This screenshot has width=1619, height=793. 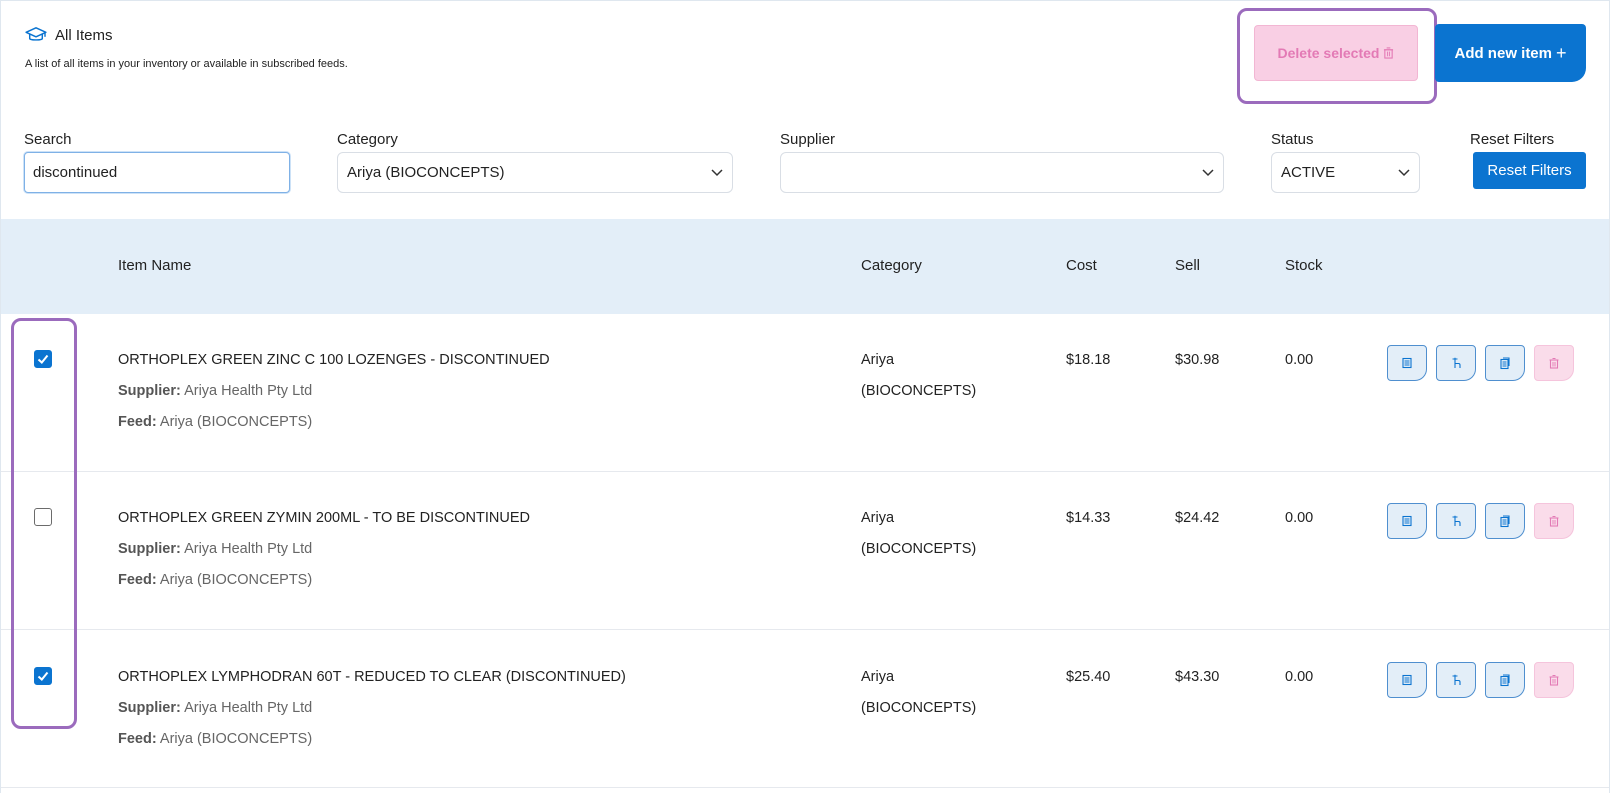 What do you see at coordinates (1188, 265) in the screenshot?
I see `column-header-sell: Sell` at bounding box center [1188, 265].